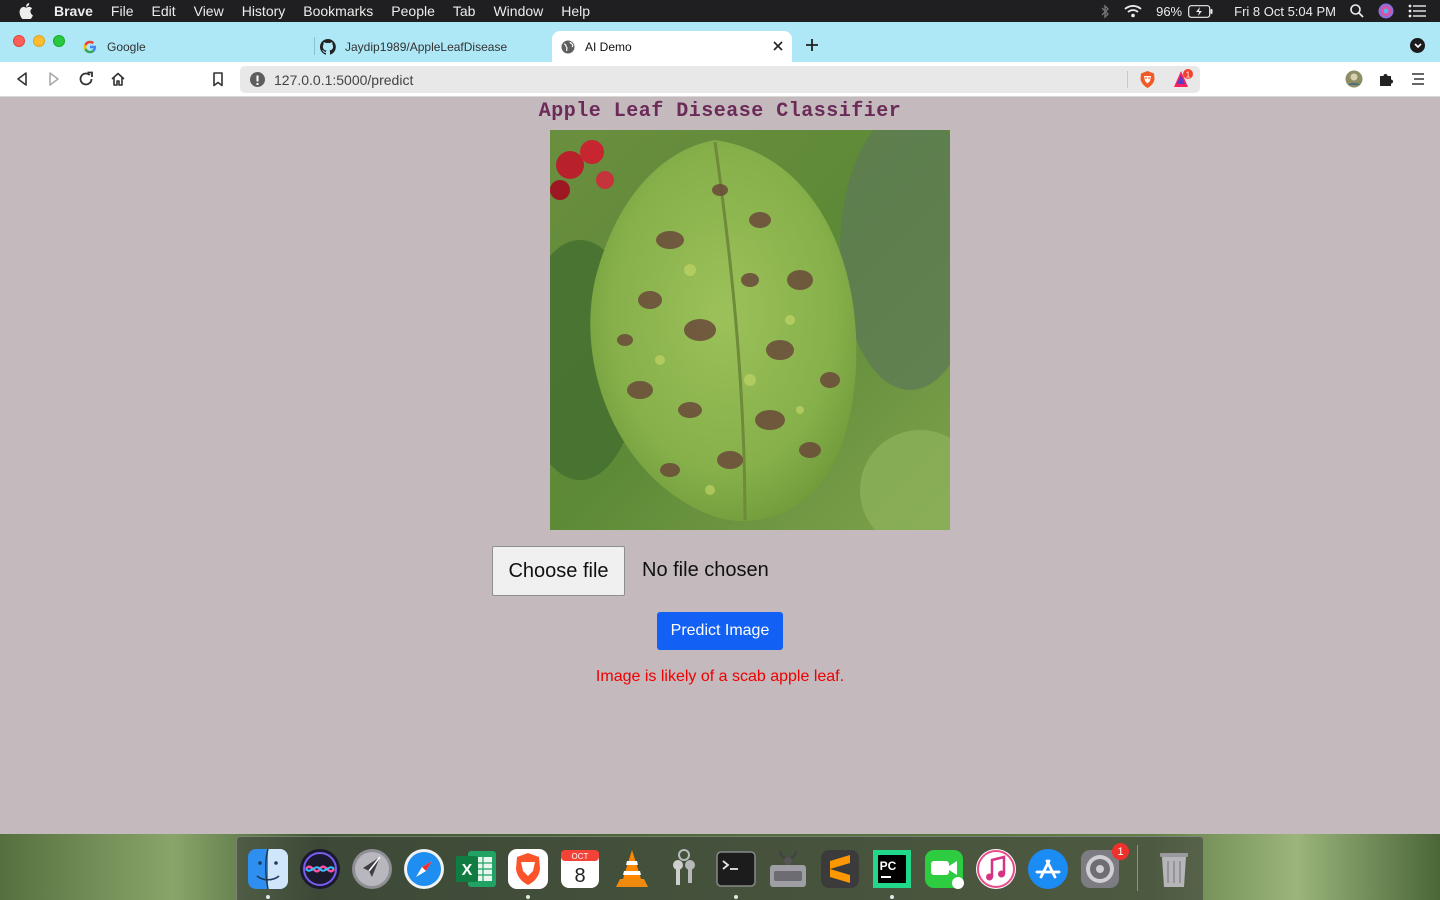 The height and width of the screenshot is (900, 1440). Describe the element at coordinates (73, 11) in the screenshot. I see `menu-app-name: Brave` at that location.